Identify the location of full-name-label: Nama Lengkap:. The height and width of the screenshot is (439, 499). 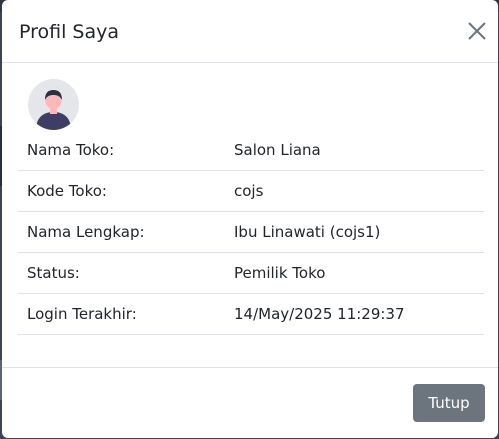
(121, 232).